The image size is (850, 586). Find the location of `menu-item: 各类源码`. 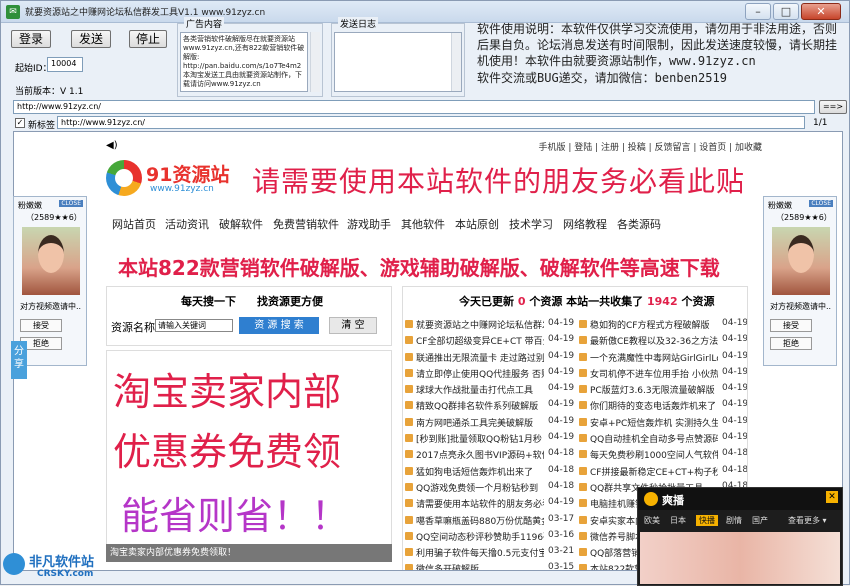

menu-item: 各类源码 is located at coordinates (639, 224).